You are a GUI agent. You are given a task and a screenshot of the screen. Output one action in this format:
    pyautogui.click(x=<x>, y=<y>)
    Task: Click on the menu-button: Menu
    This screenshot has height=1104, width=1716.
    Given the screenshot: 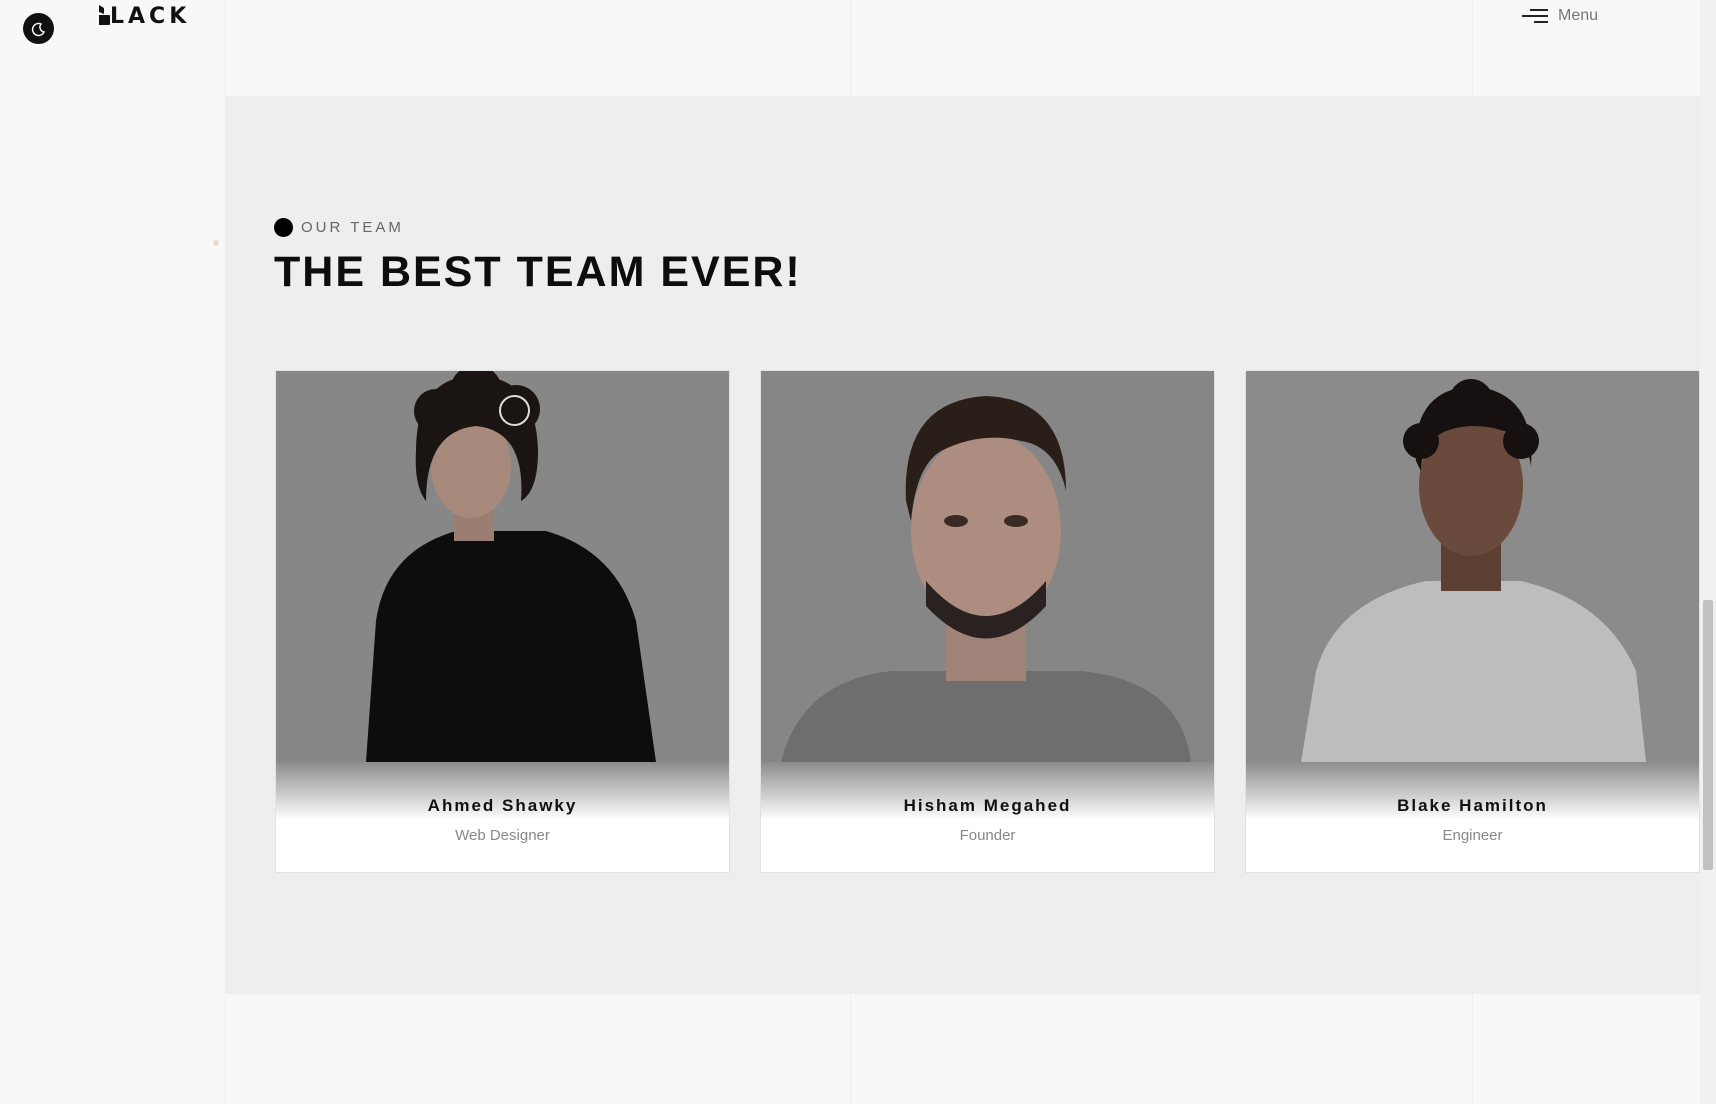 What is the action you would take?
    pyautogui.click(x=1559, y=16)
    